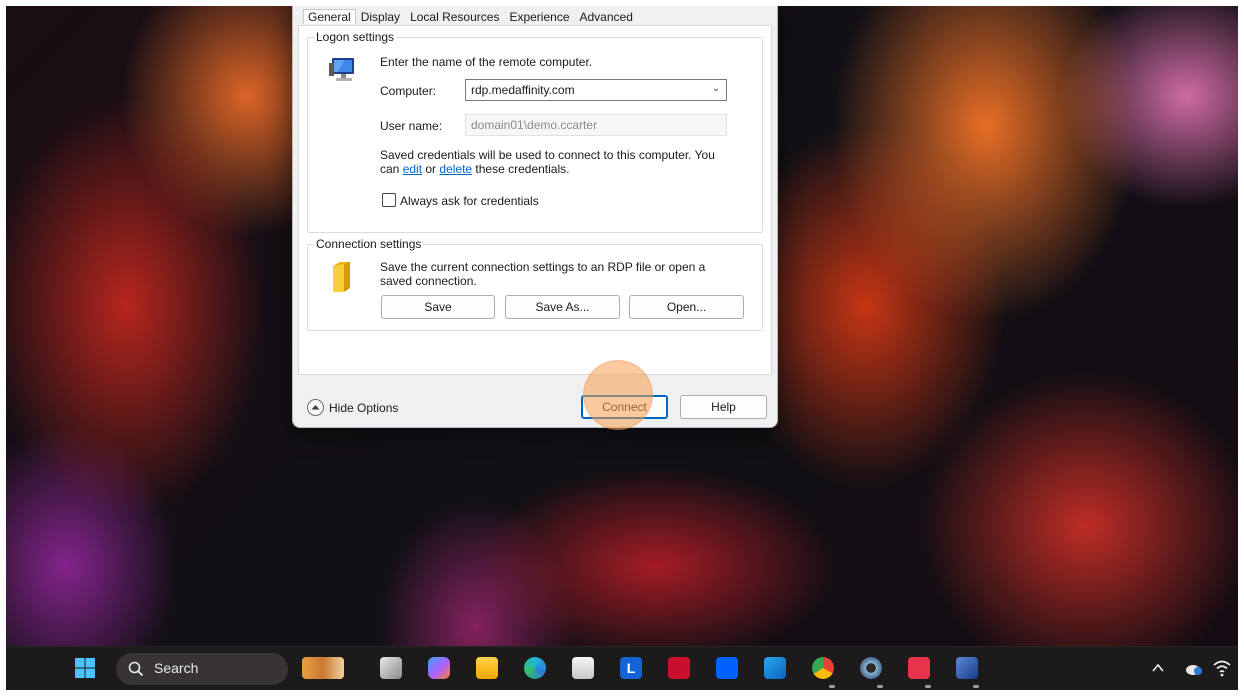 Image resolution: width=1244 pixels, height=696 pixels. What do you see at coordinates (329, 16) in the screenshot?
I see `tab-general: General` at bounding box center [329, 16].